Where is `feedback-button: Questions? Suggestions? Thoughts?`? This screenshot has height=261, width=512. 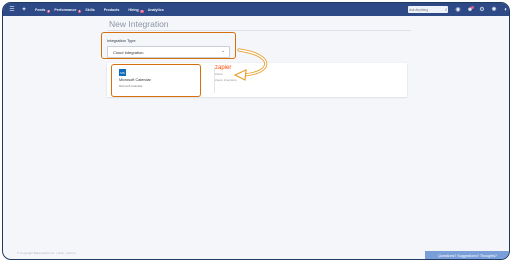 feedback-button: Questions? Suggestions? Thoughts? is located at coordinates (467, 255).